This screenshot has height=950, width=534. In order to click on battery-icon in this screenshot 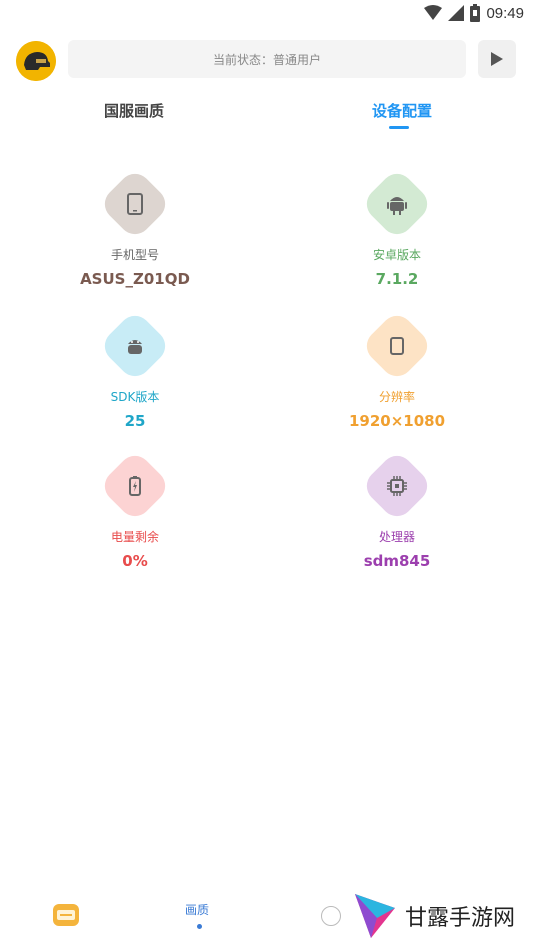, I will do `click(135, 486)`.